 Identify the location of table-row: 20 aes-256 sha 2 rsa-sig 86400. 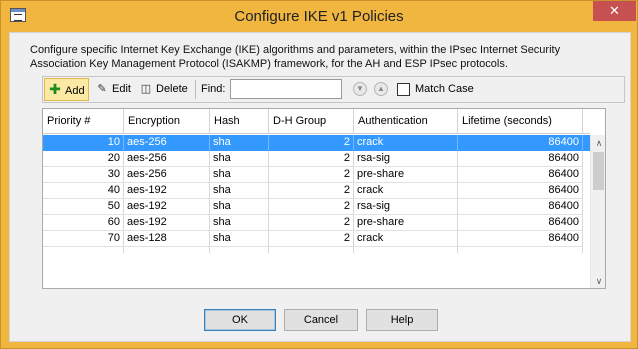
(316, 159).